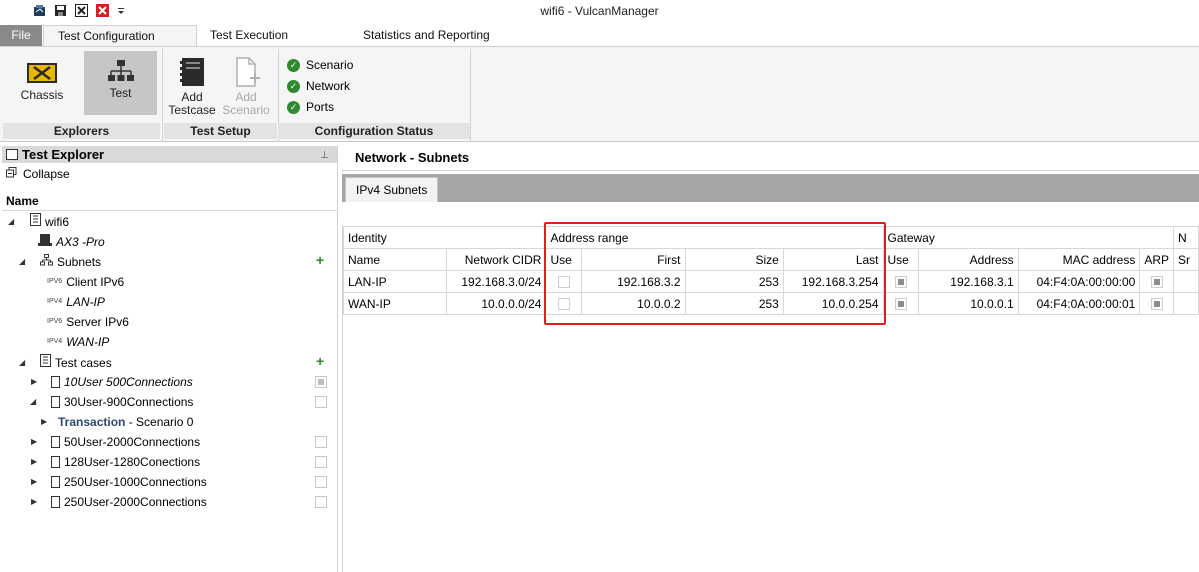  Describe the element at coordinates (833, 259) in the screenshot. I see `col-last: Last` at that location.